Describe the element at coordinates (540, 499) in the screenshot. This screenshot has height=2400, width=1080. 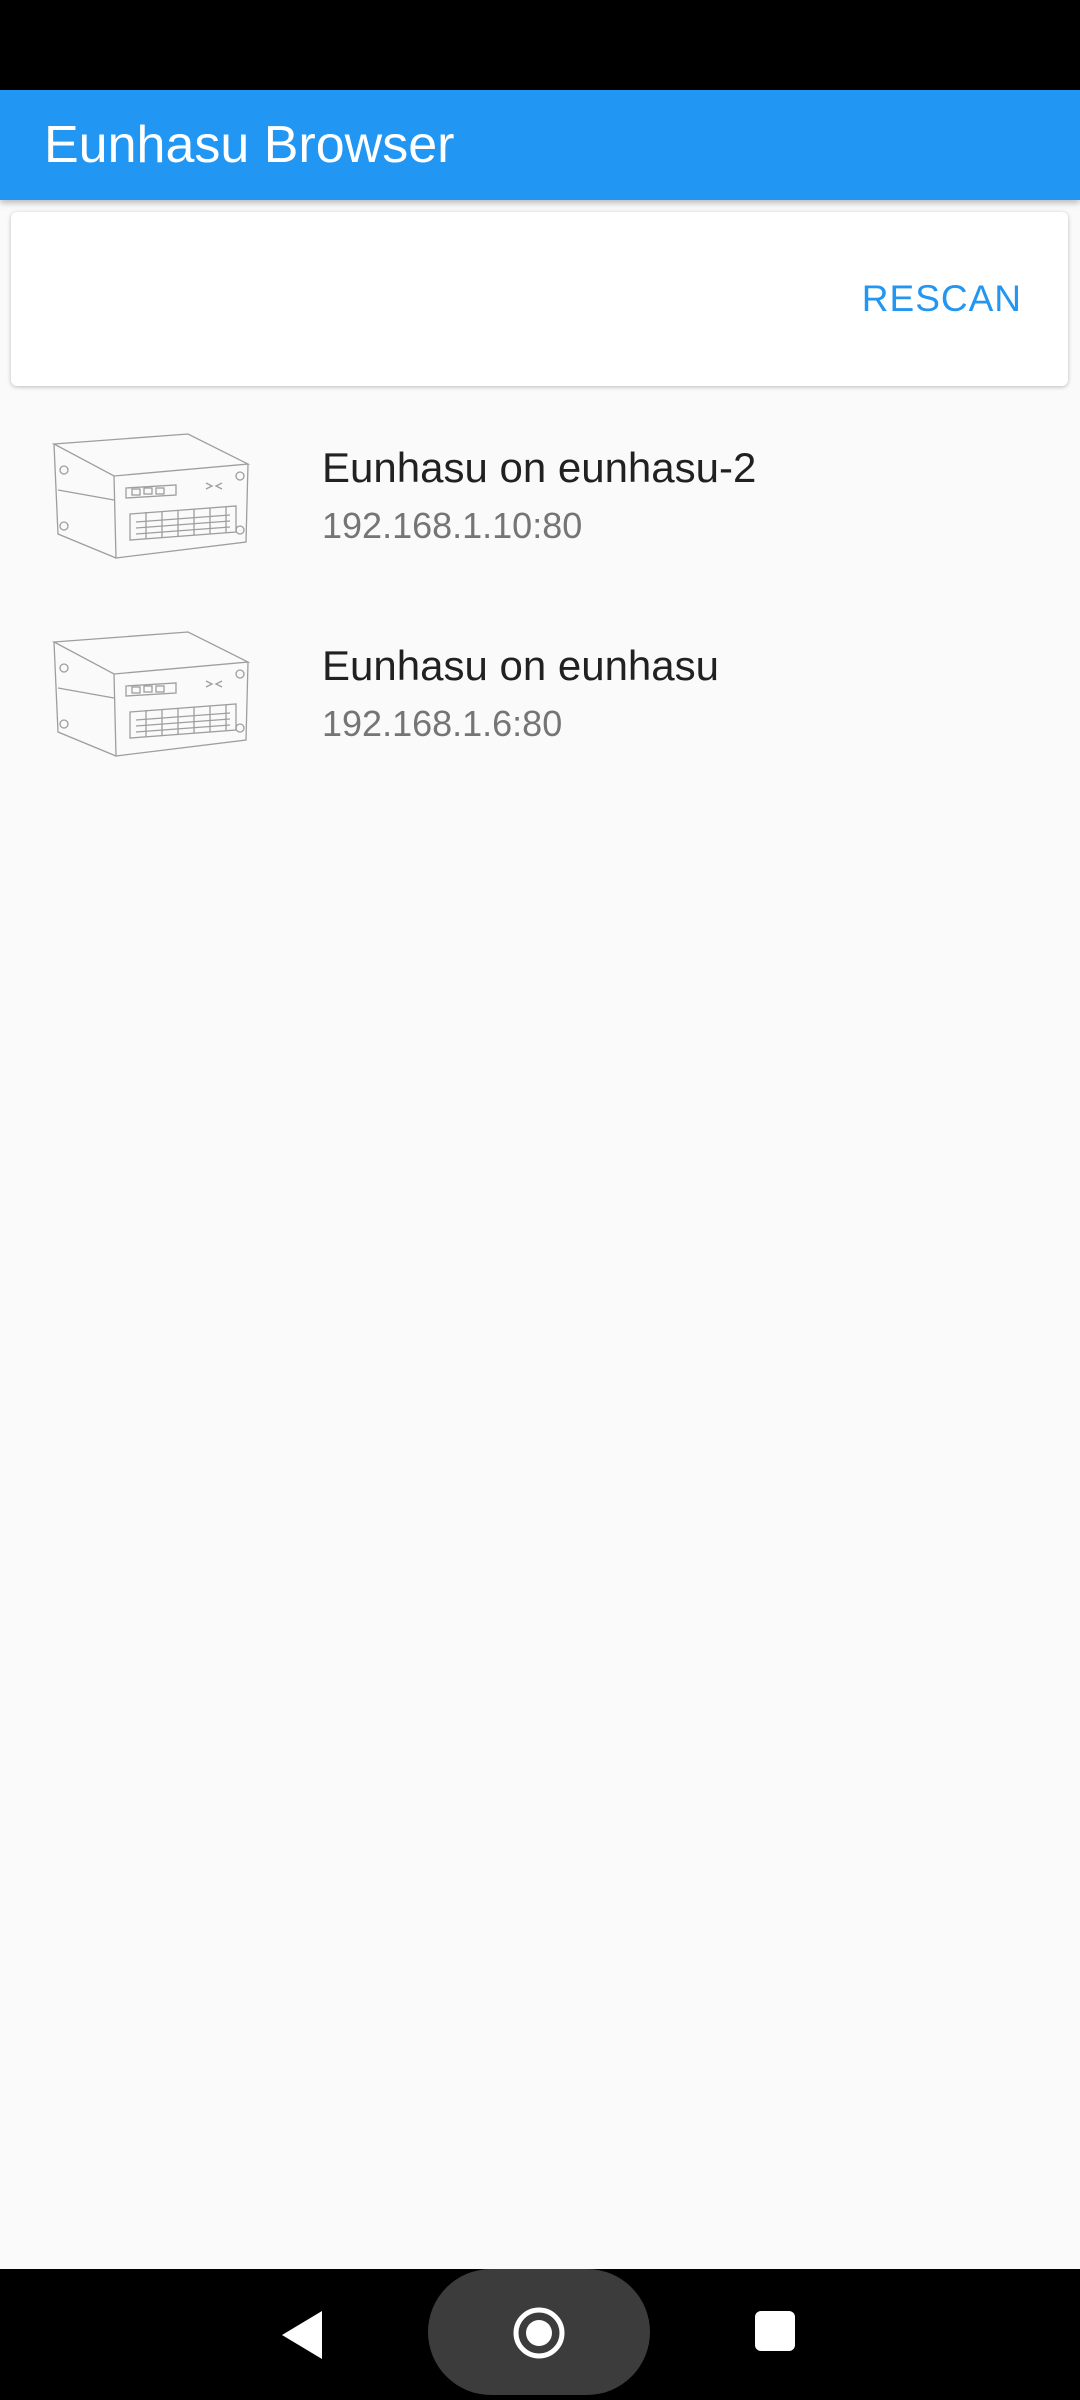
I see `device-list-item: Eunhasu on eunhasu-2 192.168.1.10:80` at that location.